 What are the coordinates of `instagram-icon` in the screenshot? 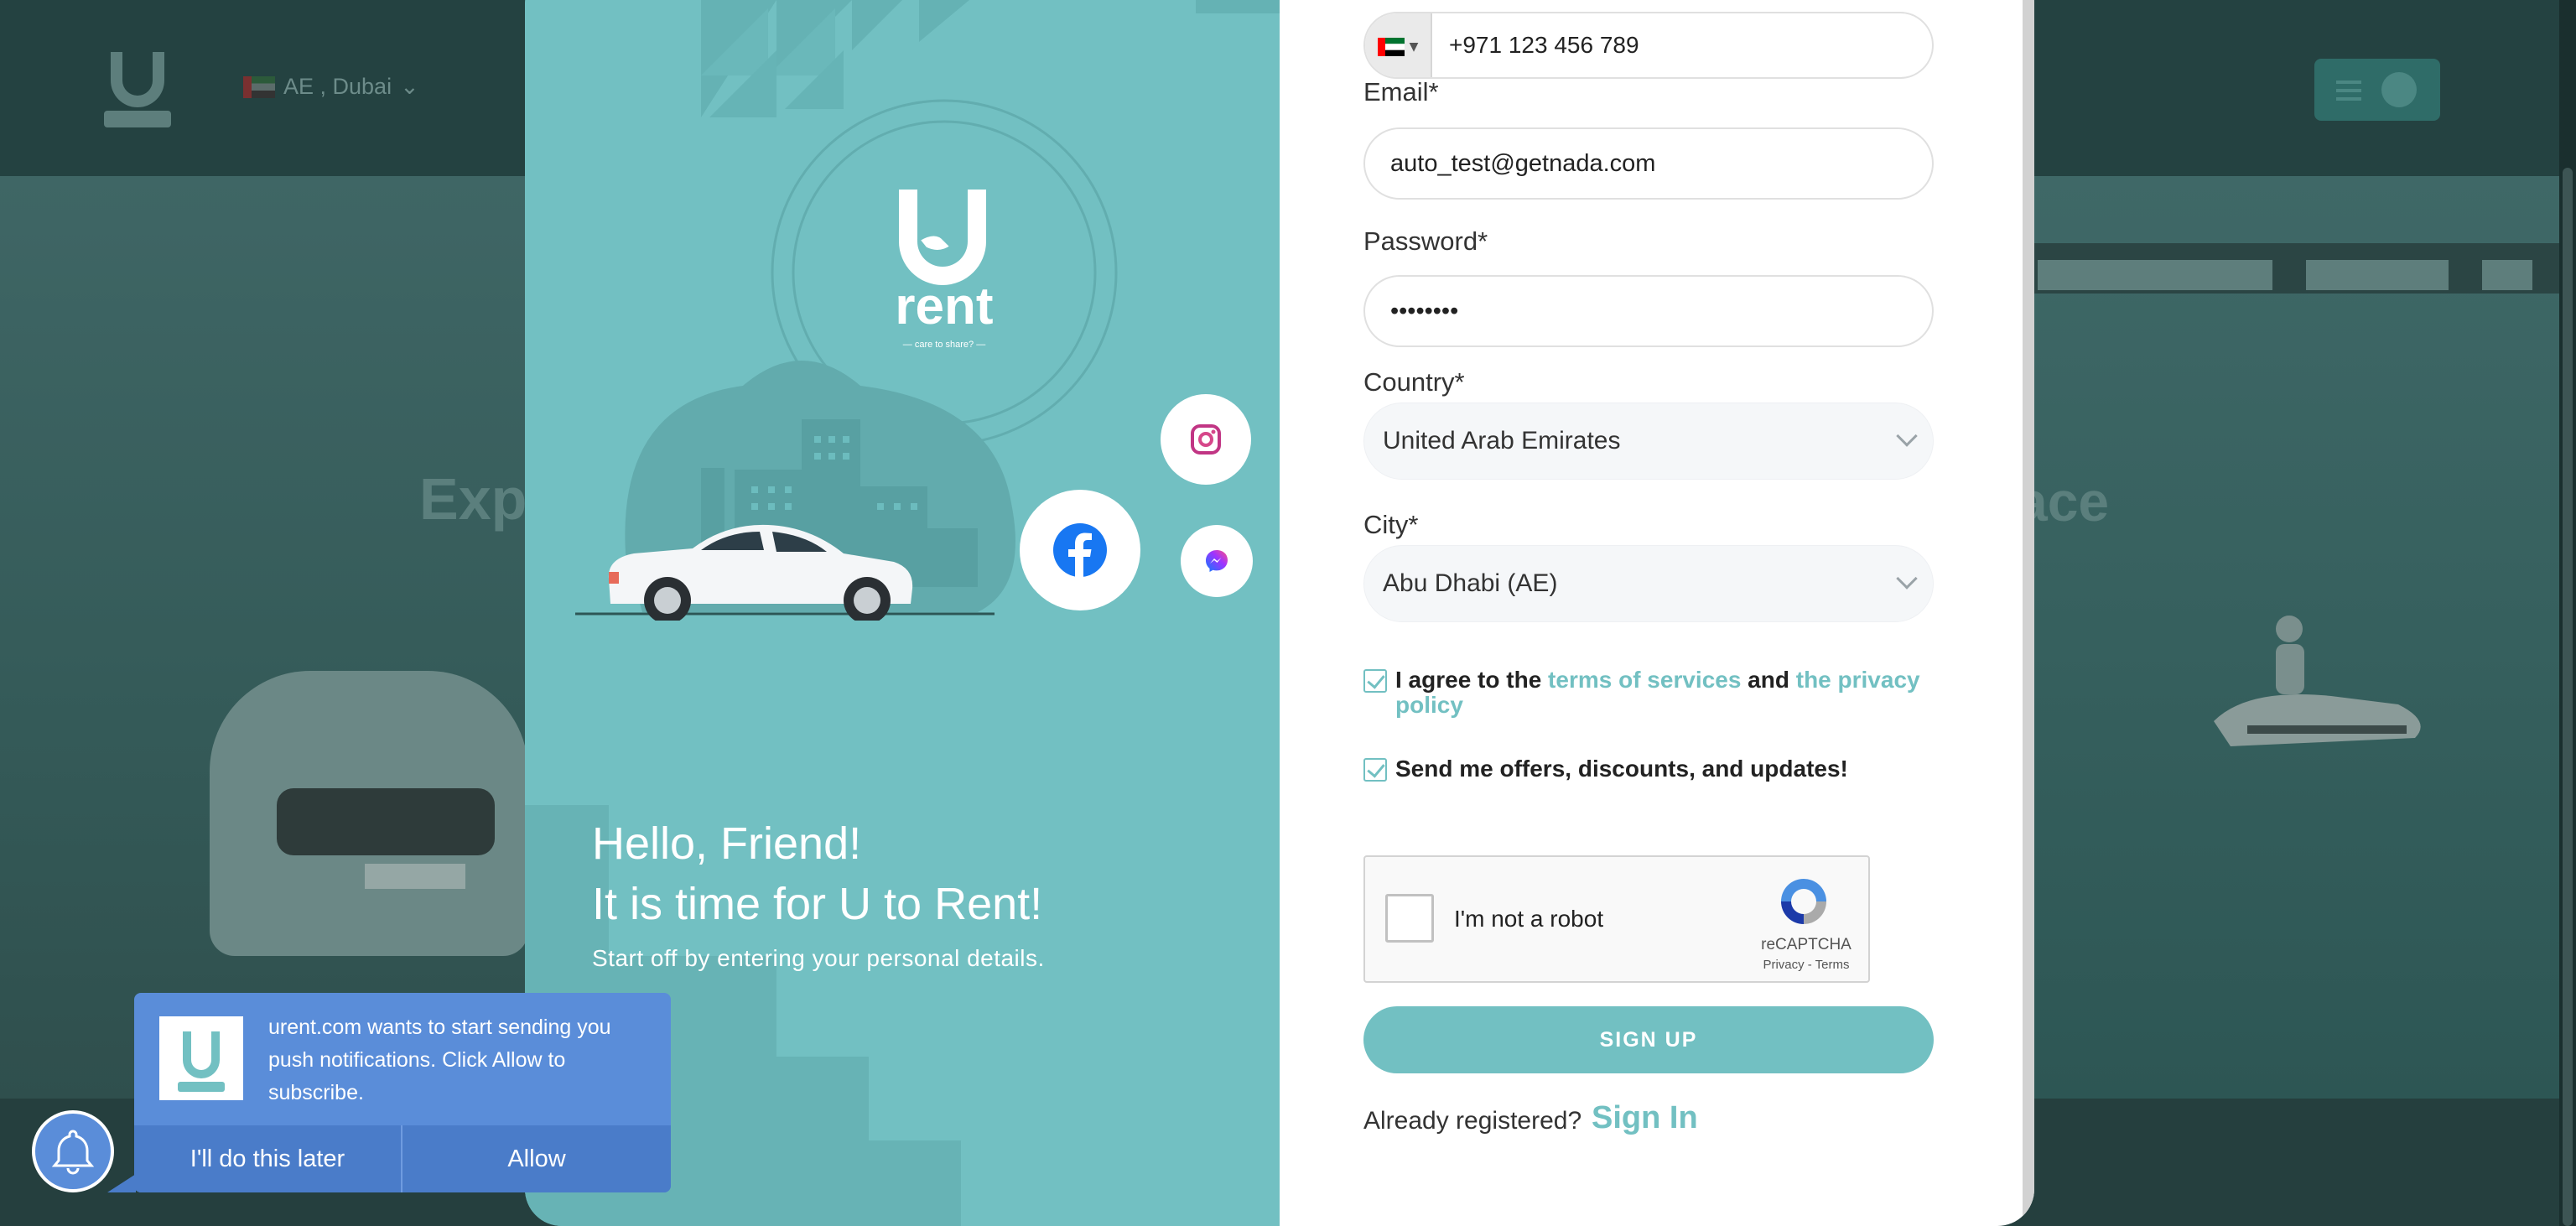 It's located at (1206, 439).